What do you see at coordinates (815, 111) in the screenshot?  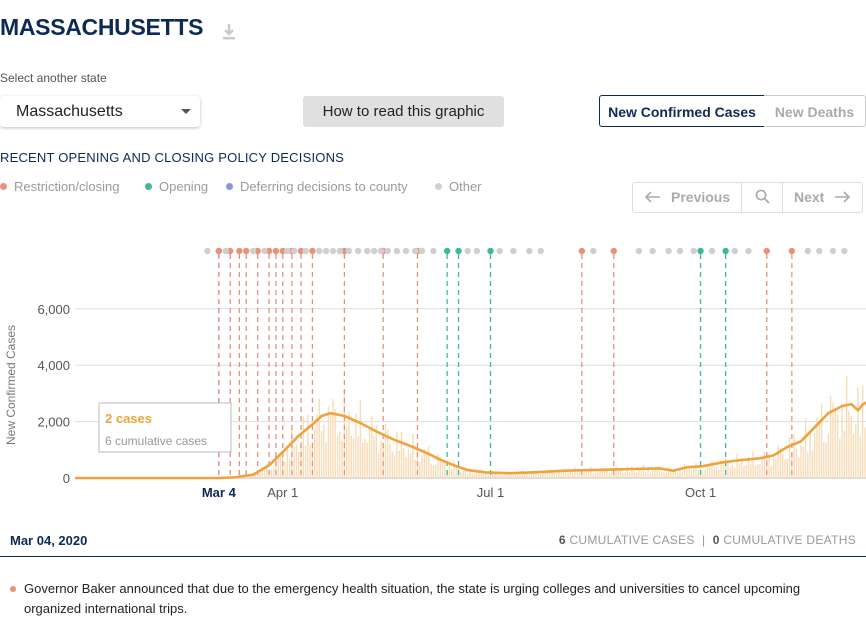 I see `tab-new-deaths: New Deaths` at bounding box center [815, 111].